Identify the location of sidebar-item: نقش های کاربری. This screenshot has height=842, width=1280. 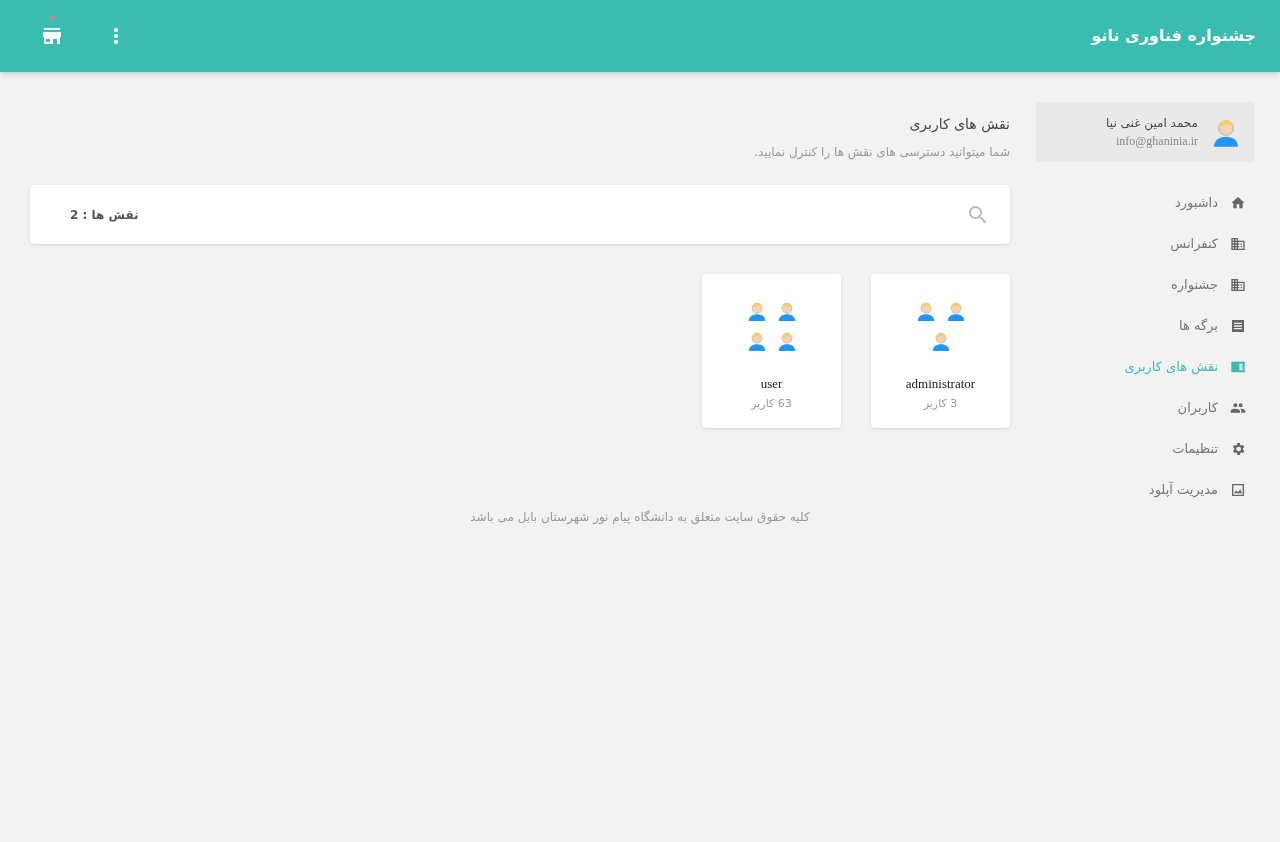
(1145, 366).